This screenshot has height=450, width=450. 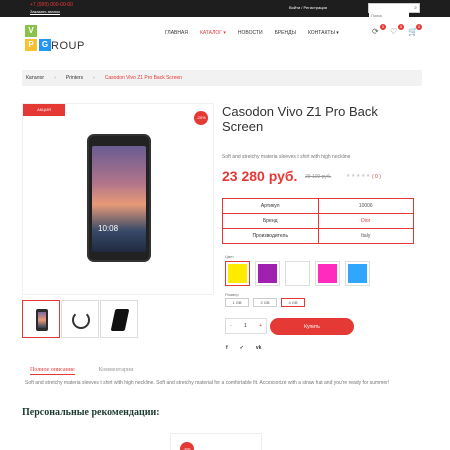 I want to click on product-old-price: 29 100 руб., so click(x=318, y=177).